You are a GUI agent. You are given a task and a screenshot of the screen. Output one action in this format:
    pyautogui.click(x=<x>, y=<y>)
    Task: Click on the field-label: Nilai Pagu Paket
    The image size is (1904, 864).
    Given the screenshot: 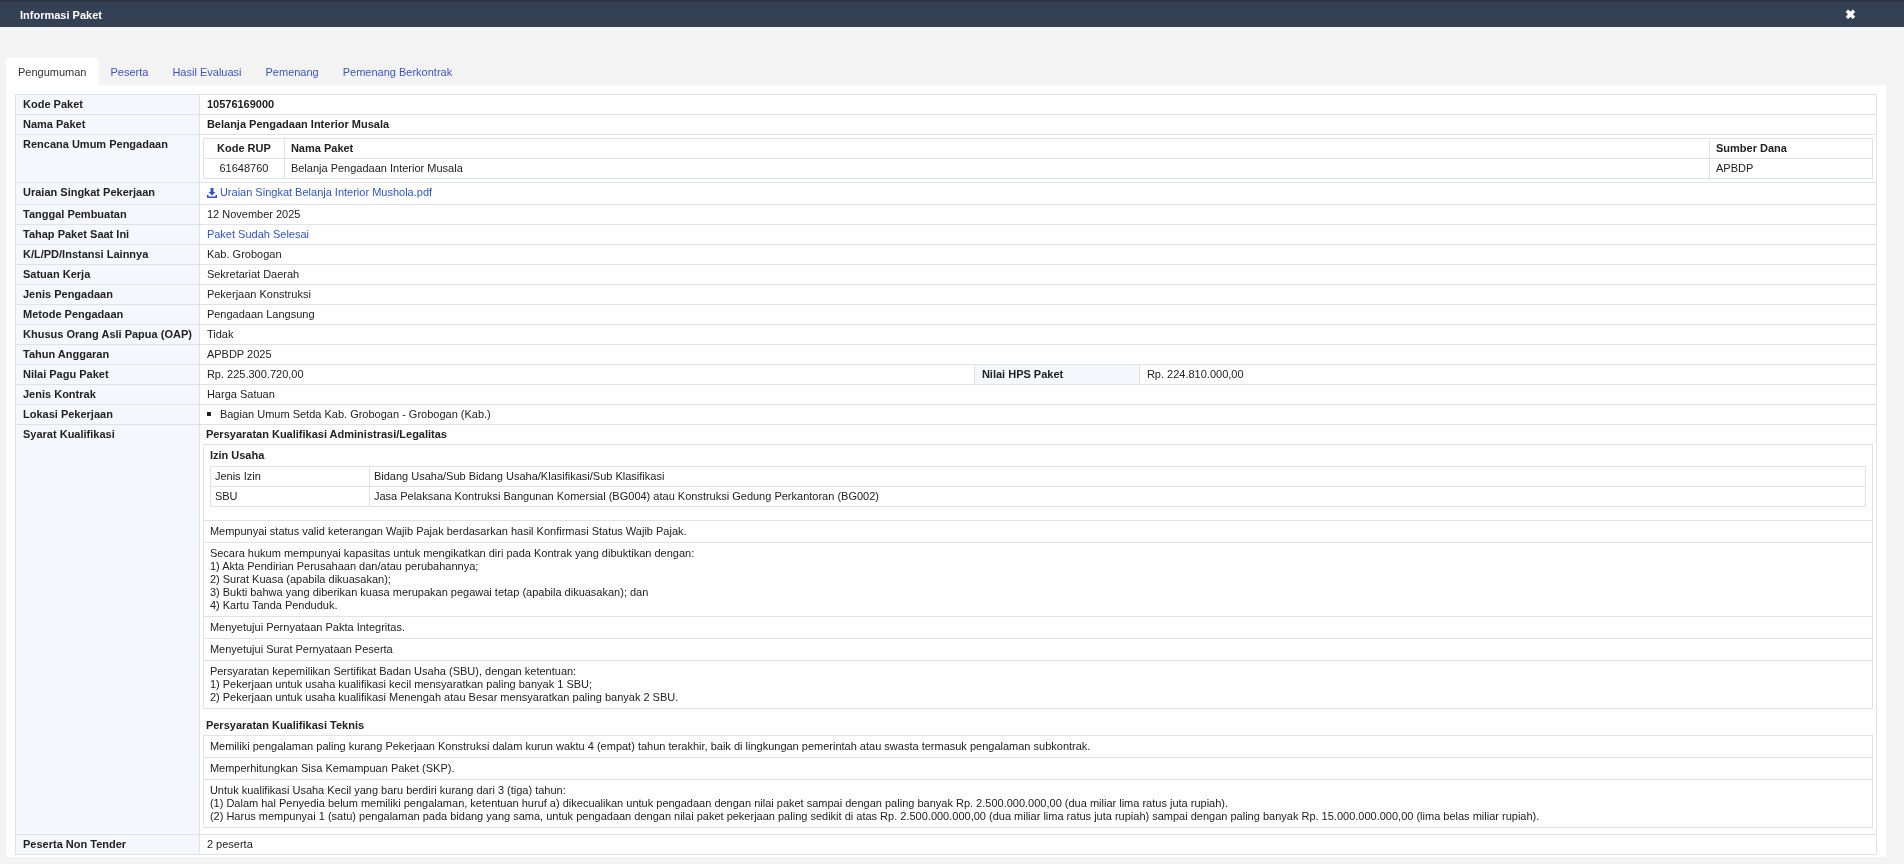 What is the action you would take?
    pyautogui.click(x=107, y=374)
    